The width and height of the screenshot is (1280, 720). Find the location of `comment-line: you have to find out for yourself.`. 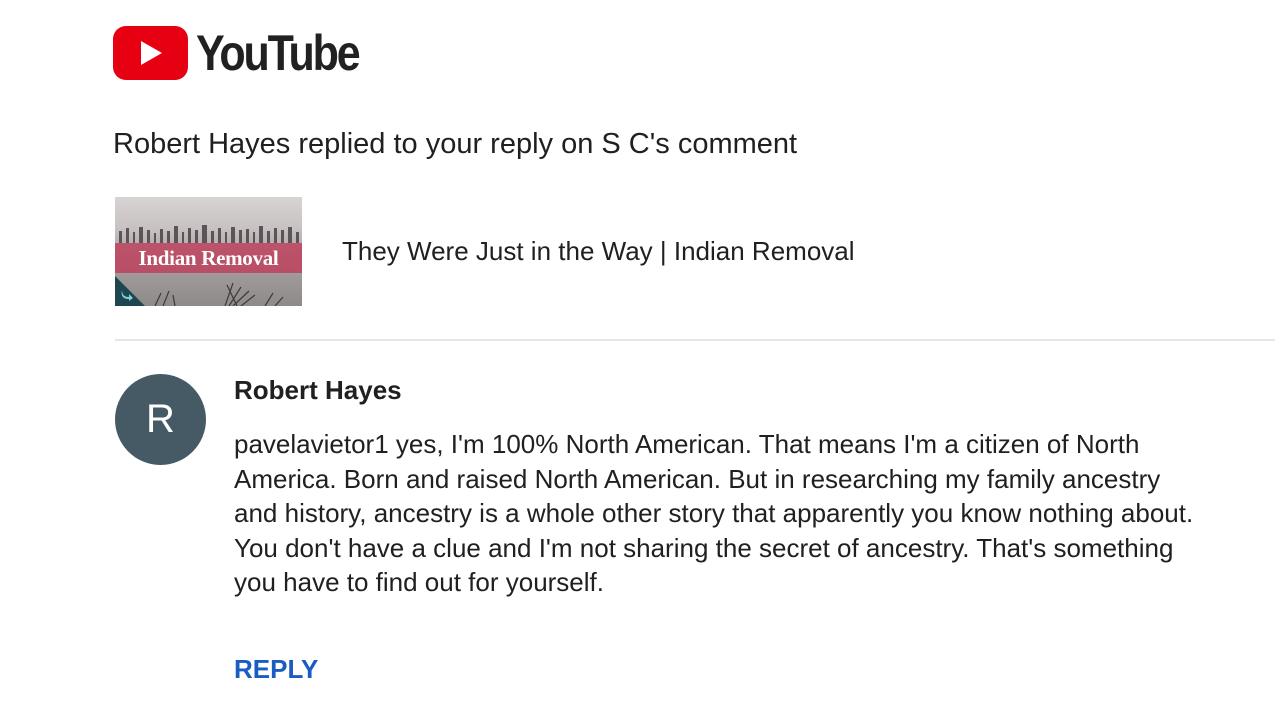

comment-line: you have to find out for yourself. is located at coordinates (419, 582).